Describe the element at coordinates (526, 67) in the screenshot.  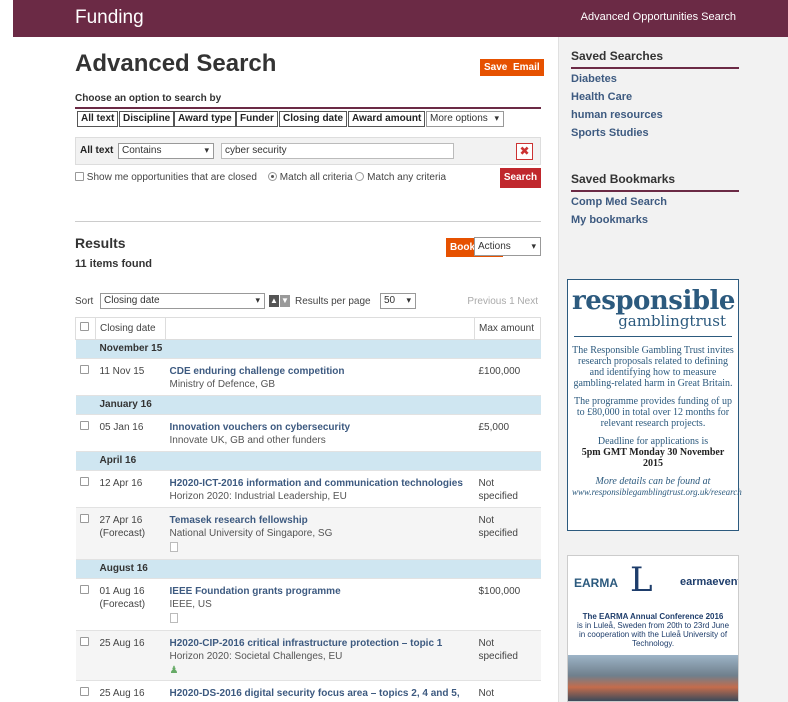
I see `email-button: Email` at that location.